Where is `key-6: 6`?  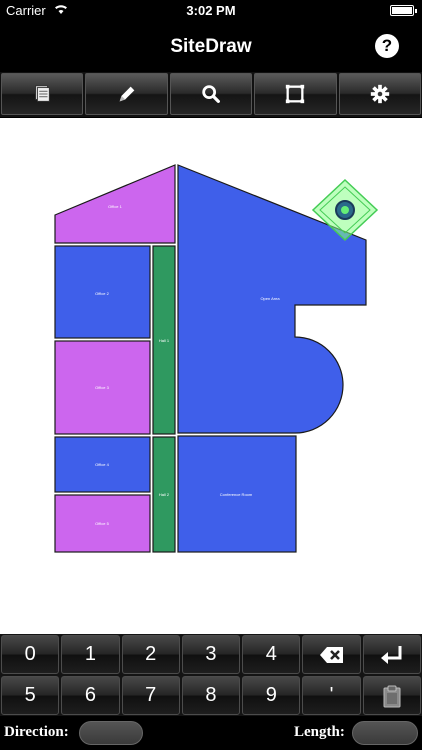
key-6: 6 is located at coordinates (90, 695).